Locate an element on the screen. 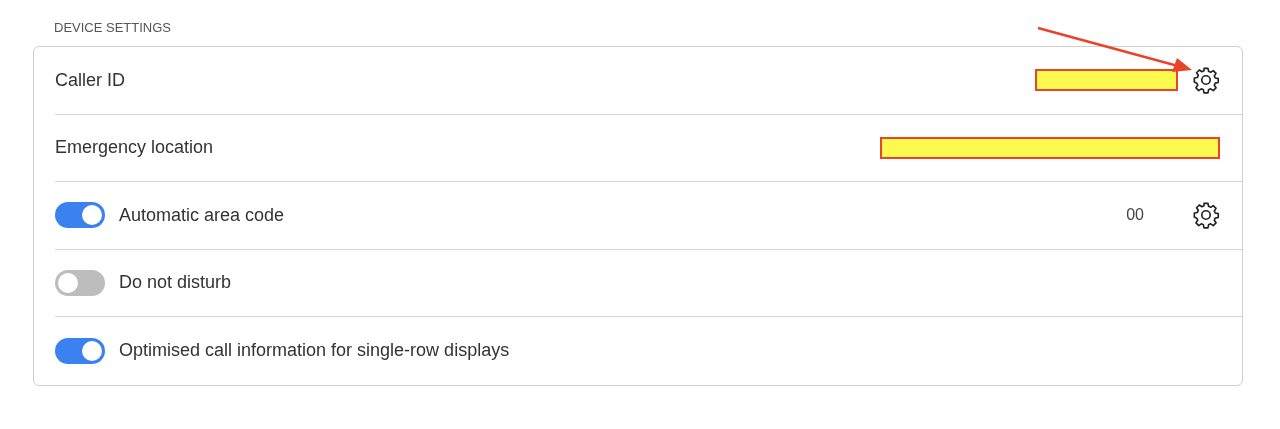  setting-label: Do not disturb is located at coordinates (175, 283).